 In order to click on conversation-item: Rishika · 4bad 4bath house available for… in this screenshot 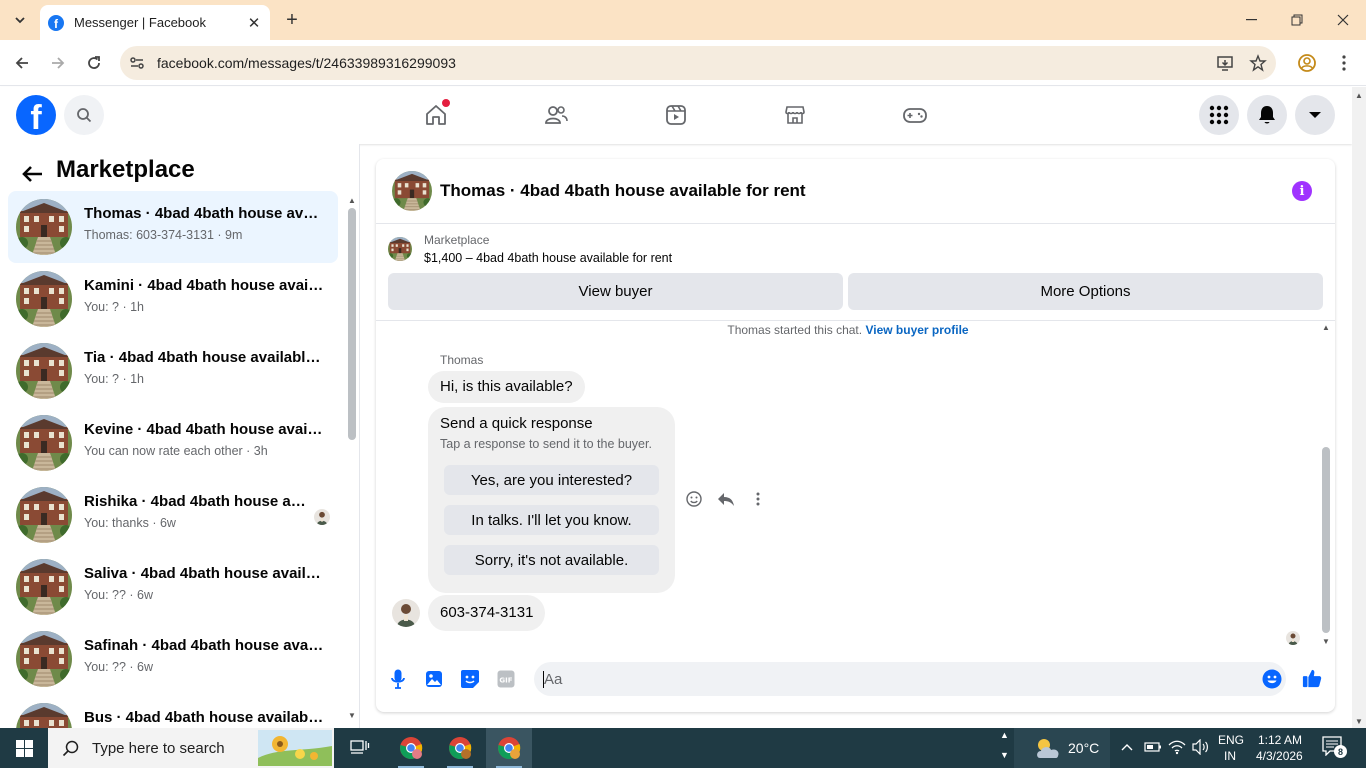, I will do `click(173, 515)`.